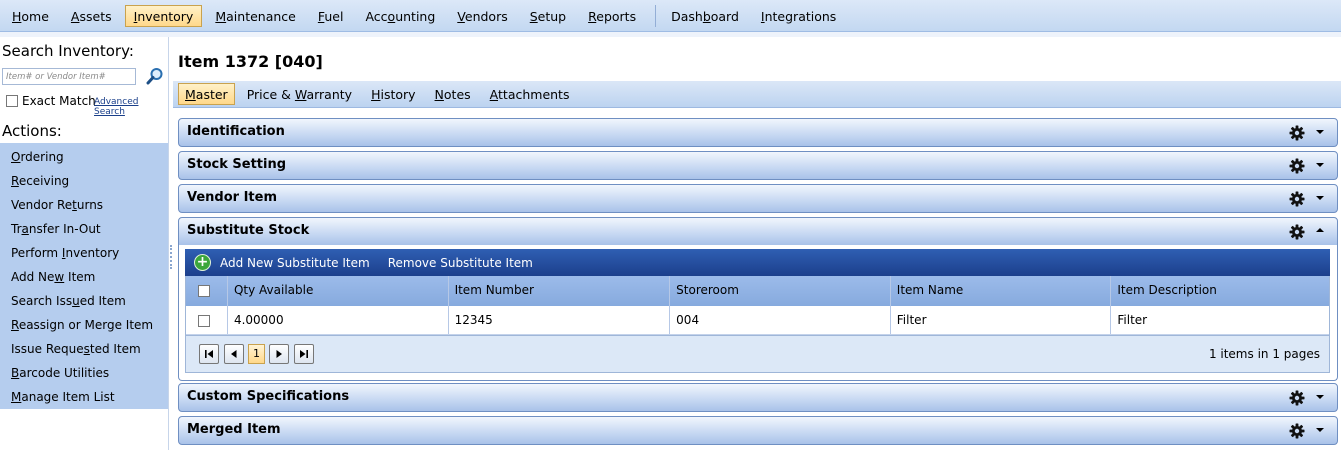  I want to click on section-title: Custom Specifications, so click(268, 396).